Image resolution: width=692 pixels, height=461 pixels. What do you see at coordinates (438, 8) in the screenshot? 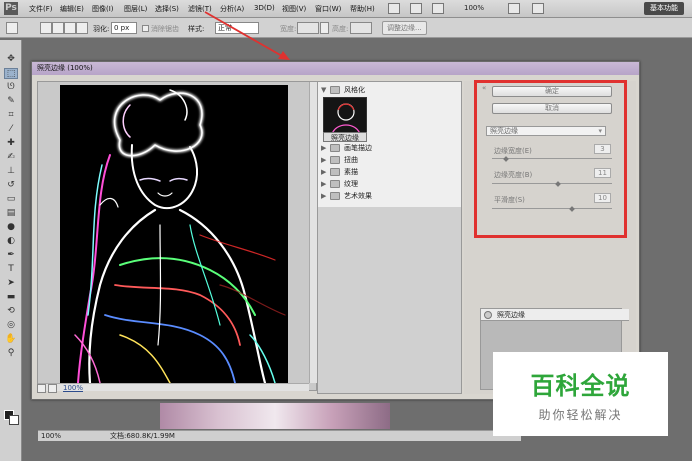
I see `grid-icon` at bounding box center [438, 8].